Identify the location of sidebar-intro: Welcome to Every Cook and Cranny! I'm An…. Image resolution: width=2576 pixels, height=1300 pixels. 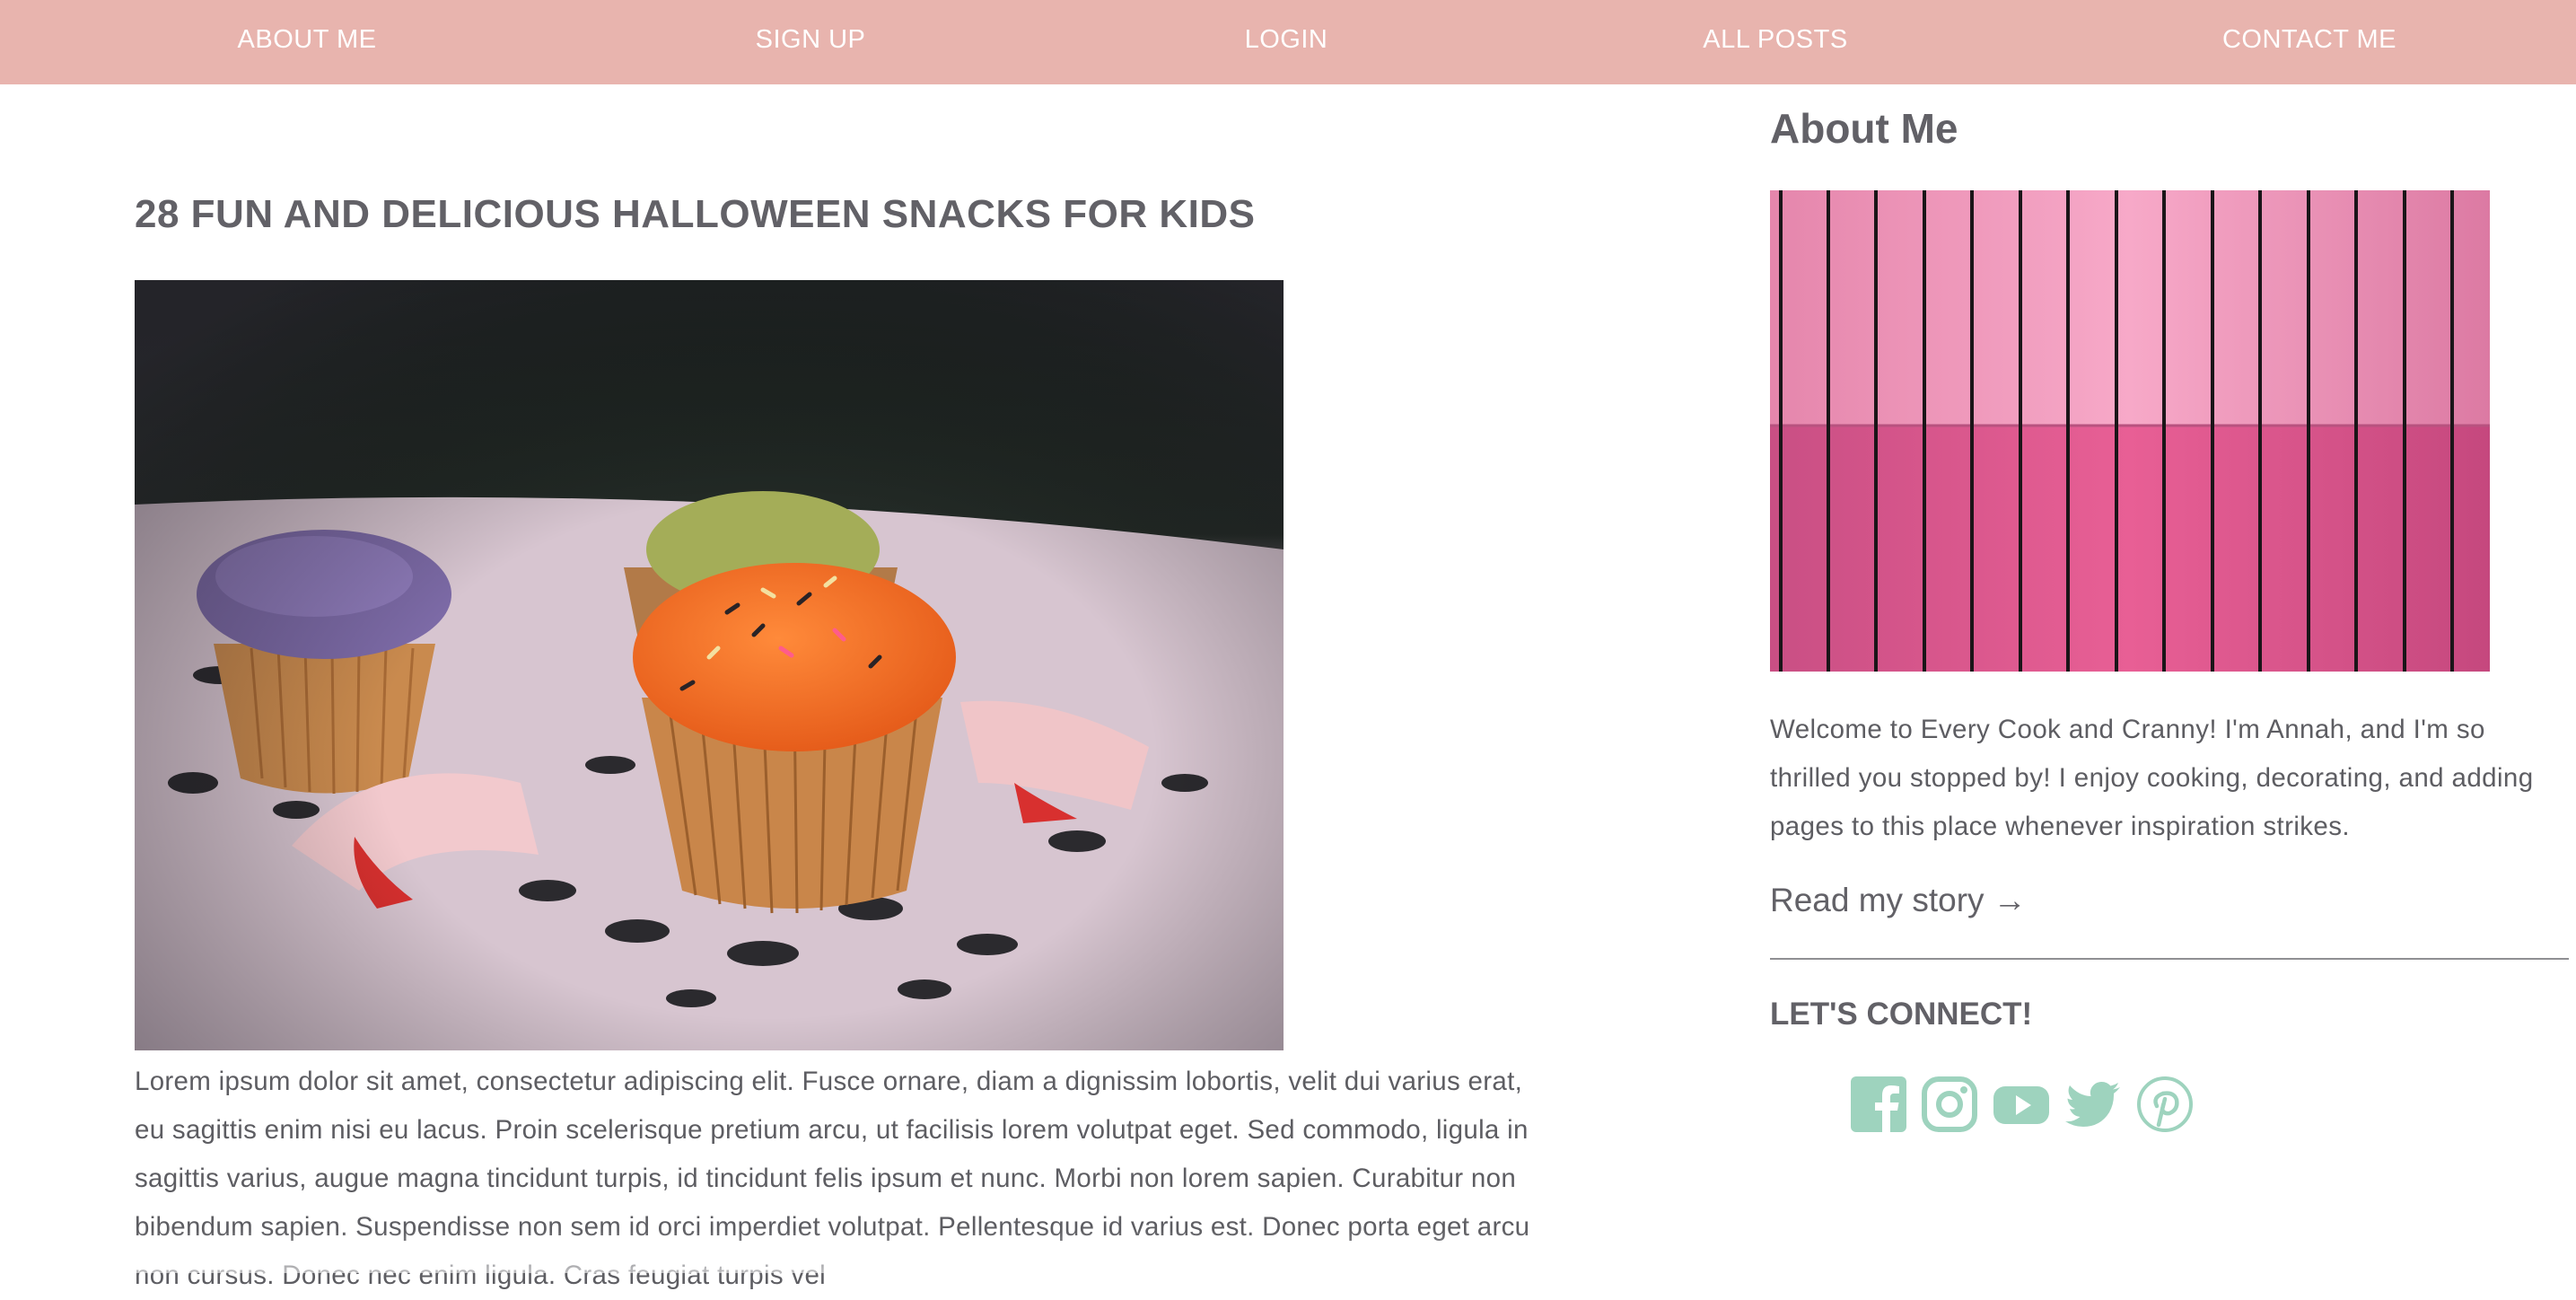
(2152, 778).